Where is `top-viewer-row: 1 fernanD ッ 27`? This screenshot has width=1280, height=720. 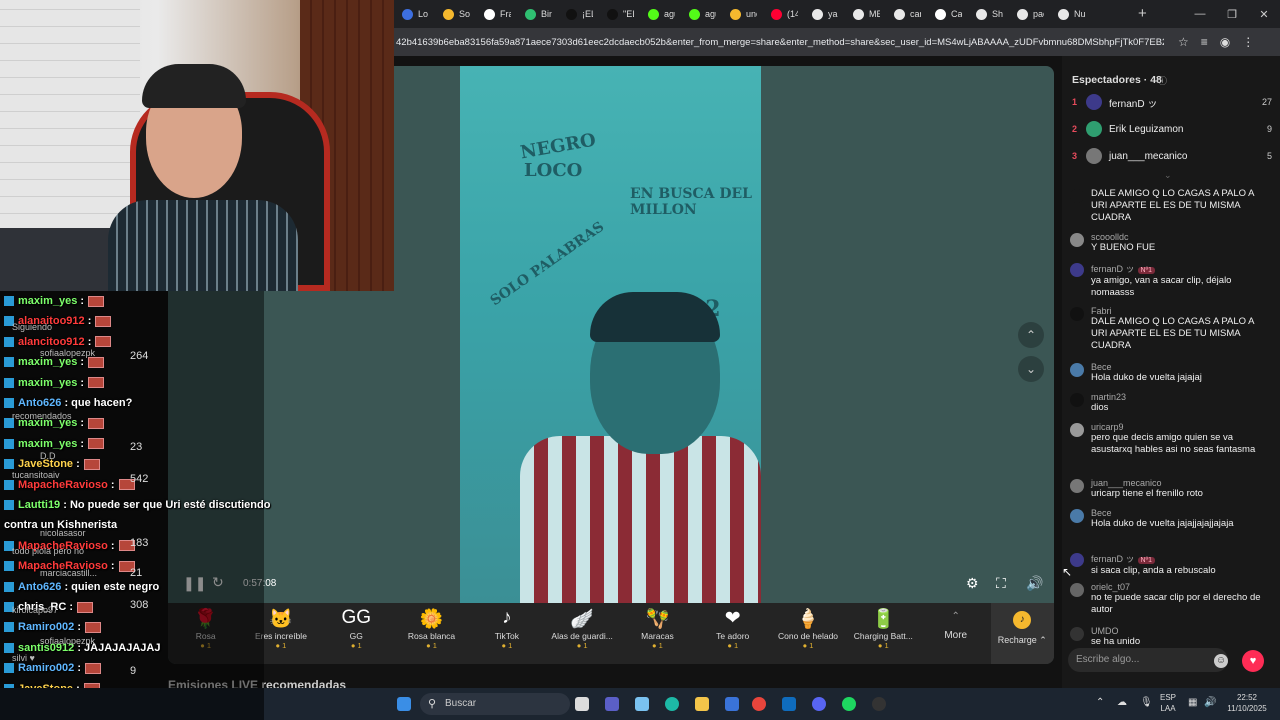 top-viewer-row: 1 fernanD ッ 27 is located at coordinates (1172, 102).